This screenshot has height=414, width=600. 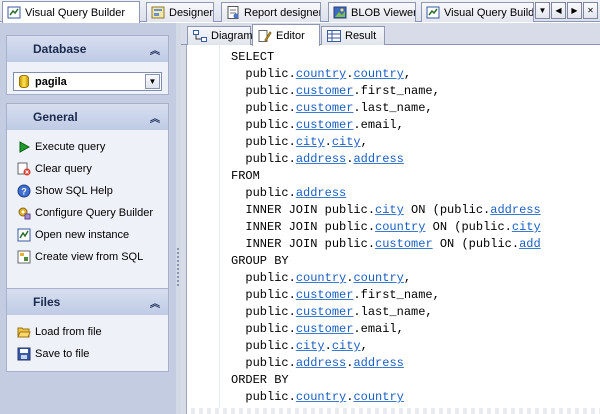 I want to click on table-icon, so click(x=334, y=36).